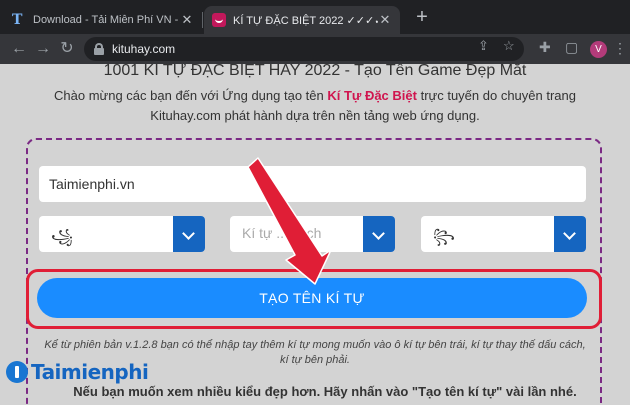 Image resolution: width=630 pixels, height=405 pixels. I want to click on left-symbol-select: ꧁, so click(122, 234).